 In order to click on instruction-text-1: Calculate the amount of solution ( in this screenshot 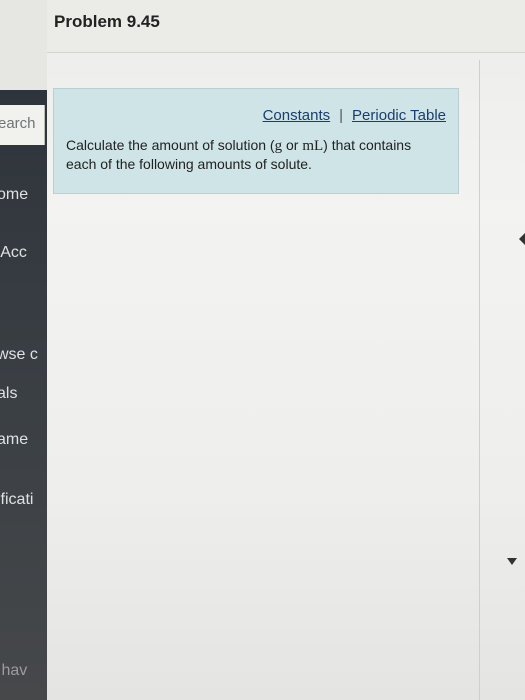, I will do `click(170, 145)`.